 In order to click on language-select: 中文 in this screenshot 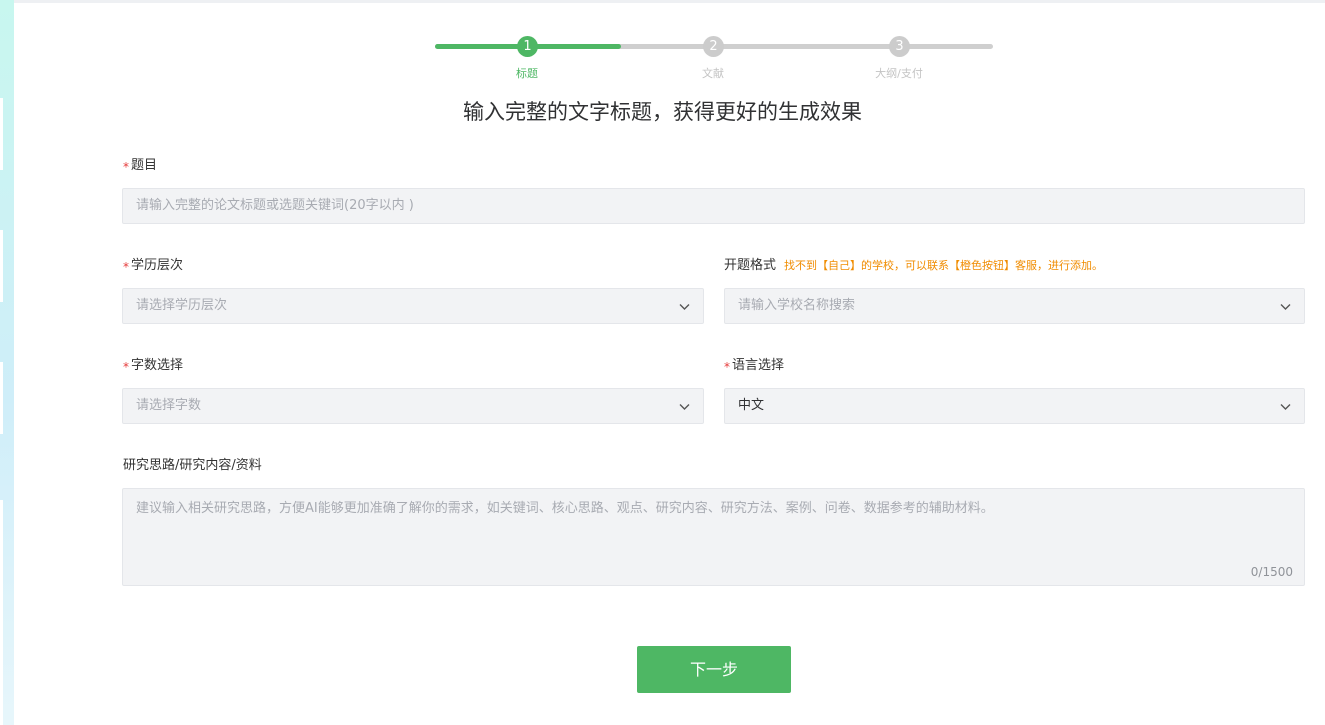, I will do `click(1014, 406)`.